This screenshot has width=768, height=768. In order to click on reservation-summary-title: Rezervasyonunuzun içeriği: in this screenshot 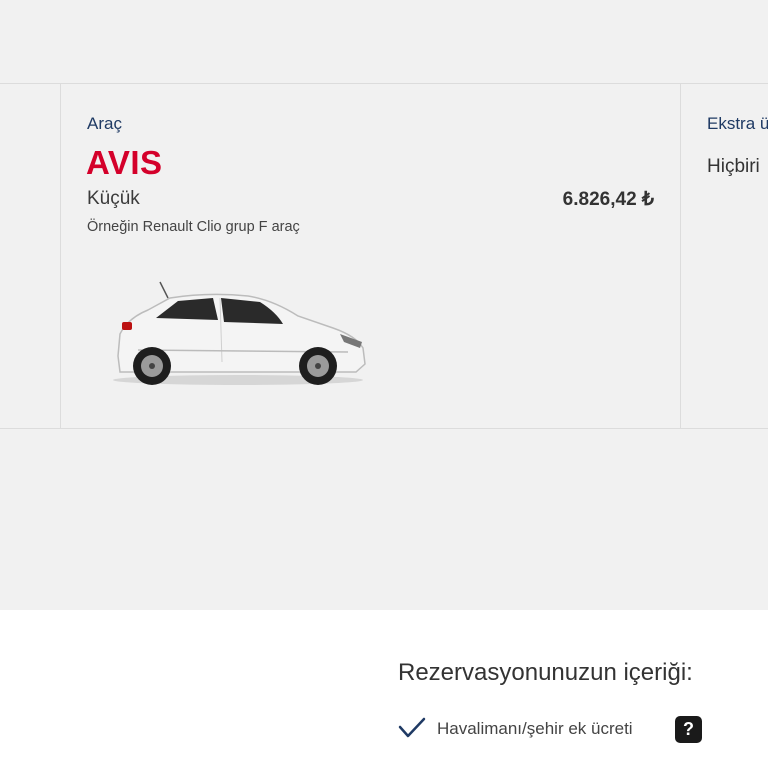, I will do `click(545, 672)`.